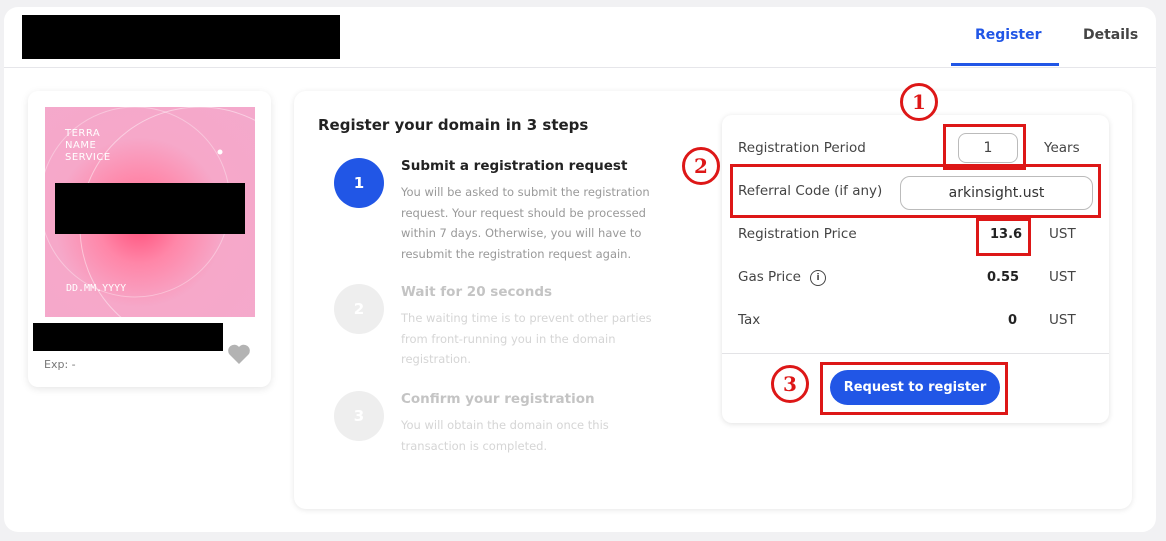  I want to click on active-tab-indicator, so click(1005, 64).